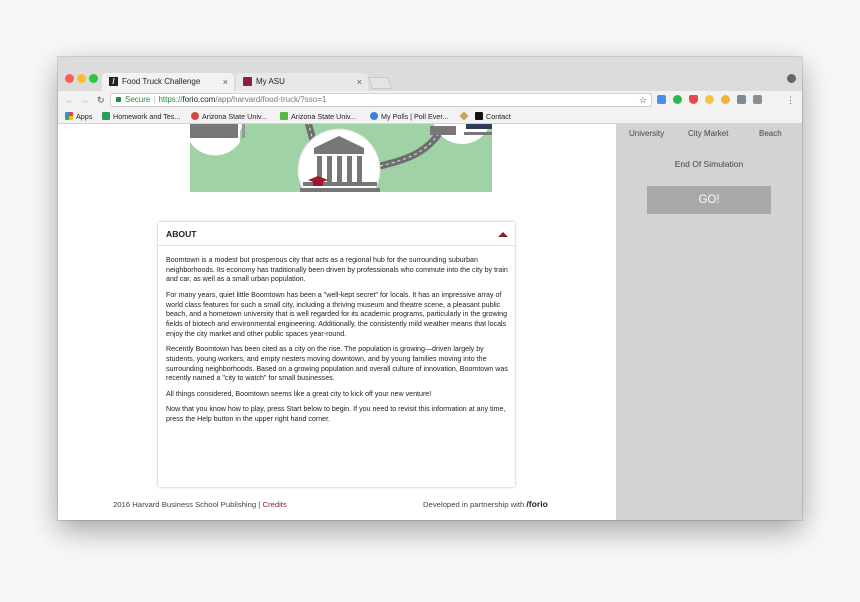  Describe the element at coordinates (790, 100) in the screenshot. I see `more-menu-icon: ⋮` at that location.